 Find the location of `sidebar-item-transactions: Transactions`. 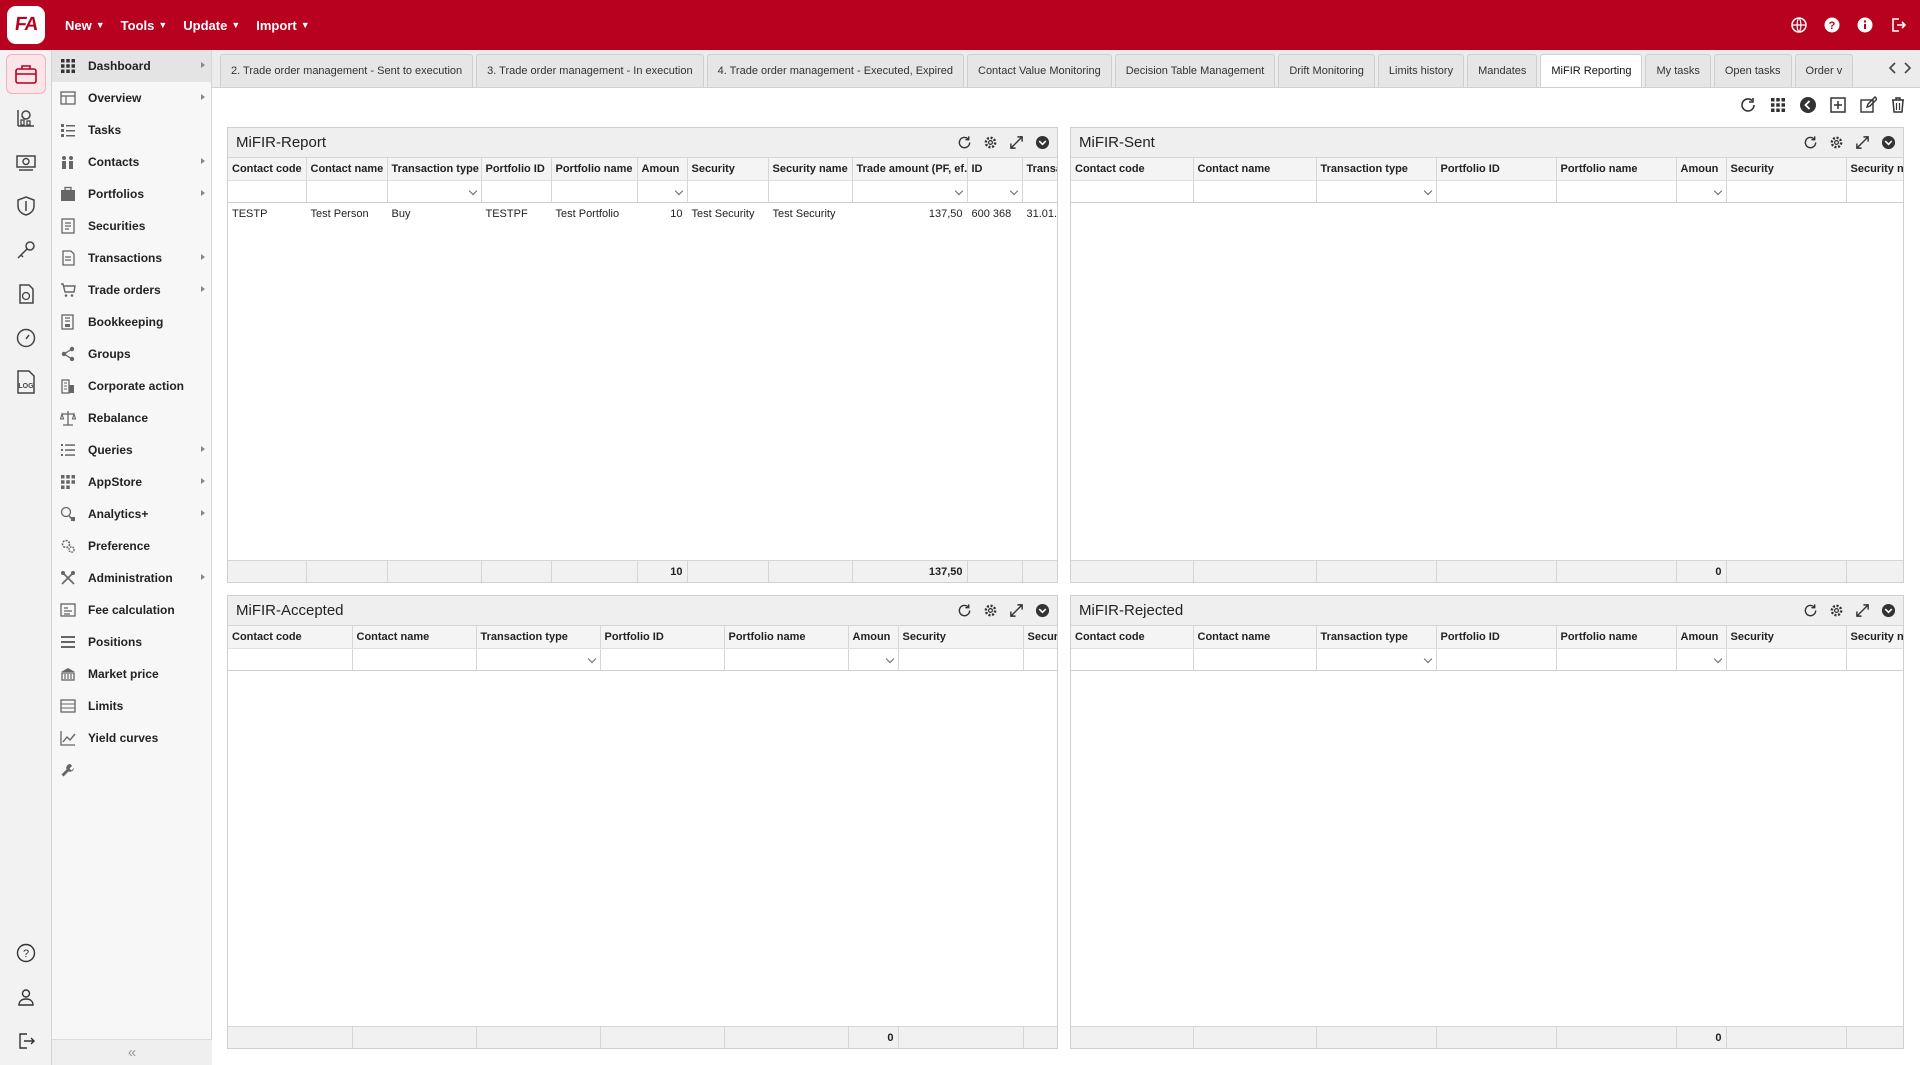

sidebar-item-transactions: Transactions is located at coordinates (131, 258).